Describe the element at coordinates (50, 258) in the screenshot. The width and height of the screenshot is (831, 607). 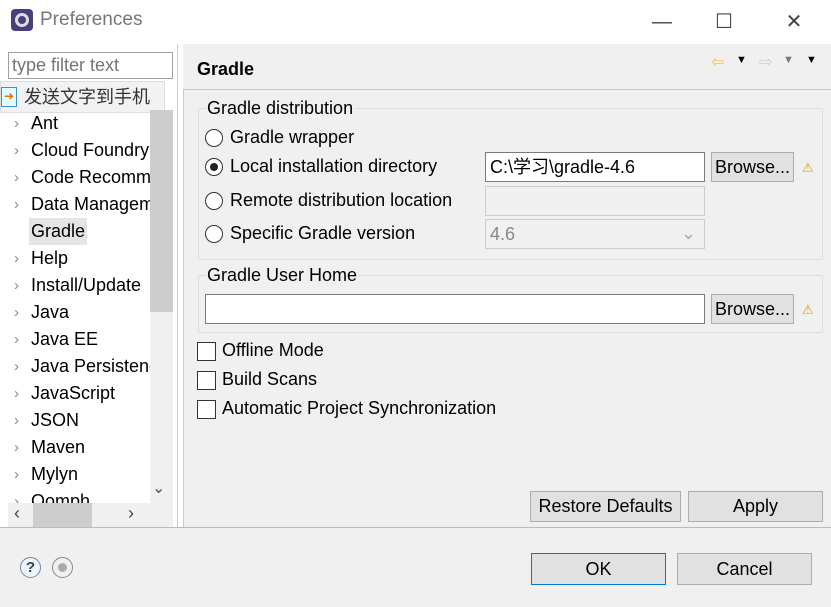
I see `tree-item-label: Help` at that location.